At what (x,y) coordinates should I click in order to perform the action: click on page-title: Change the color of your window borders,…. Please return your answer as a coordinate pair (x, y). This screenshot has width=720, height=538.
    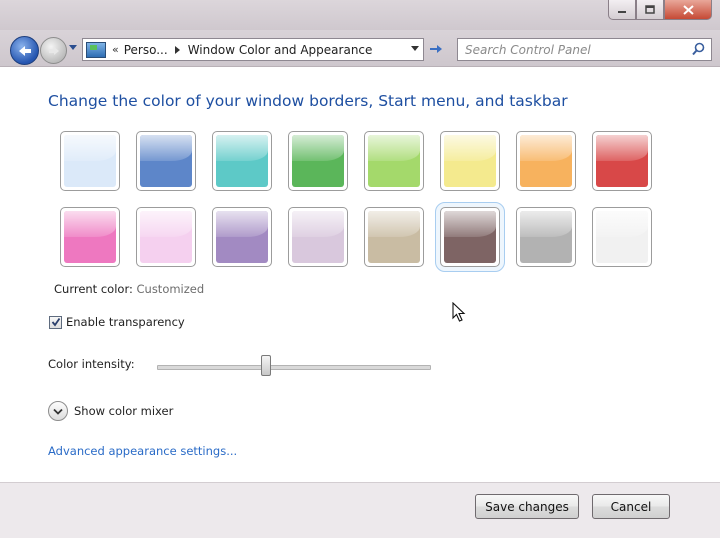
    Looking at the image, I should click on (308, 101).